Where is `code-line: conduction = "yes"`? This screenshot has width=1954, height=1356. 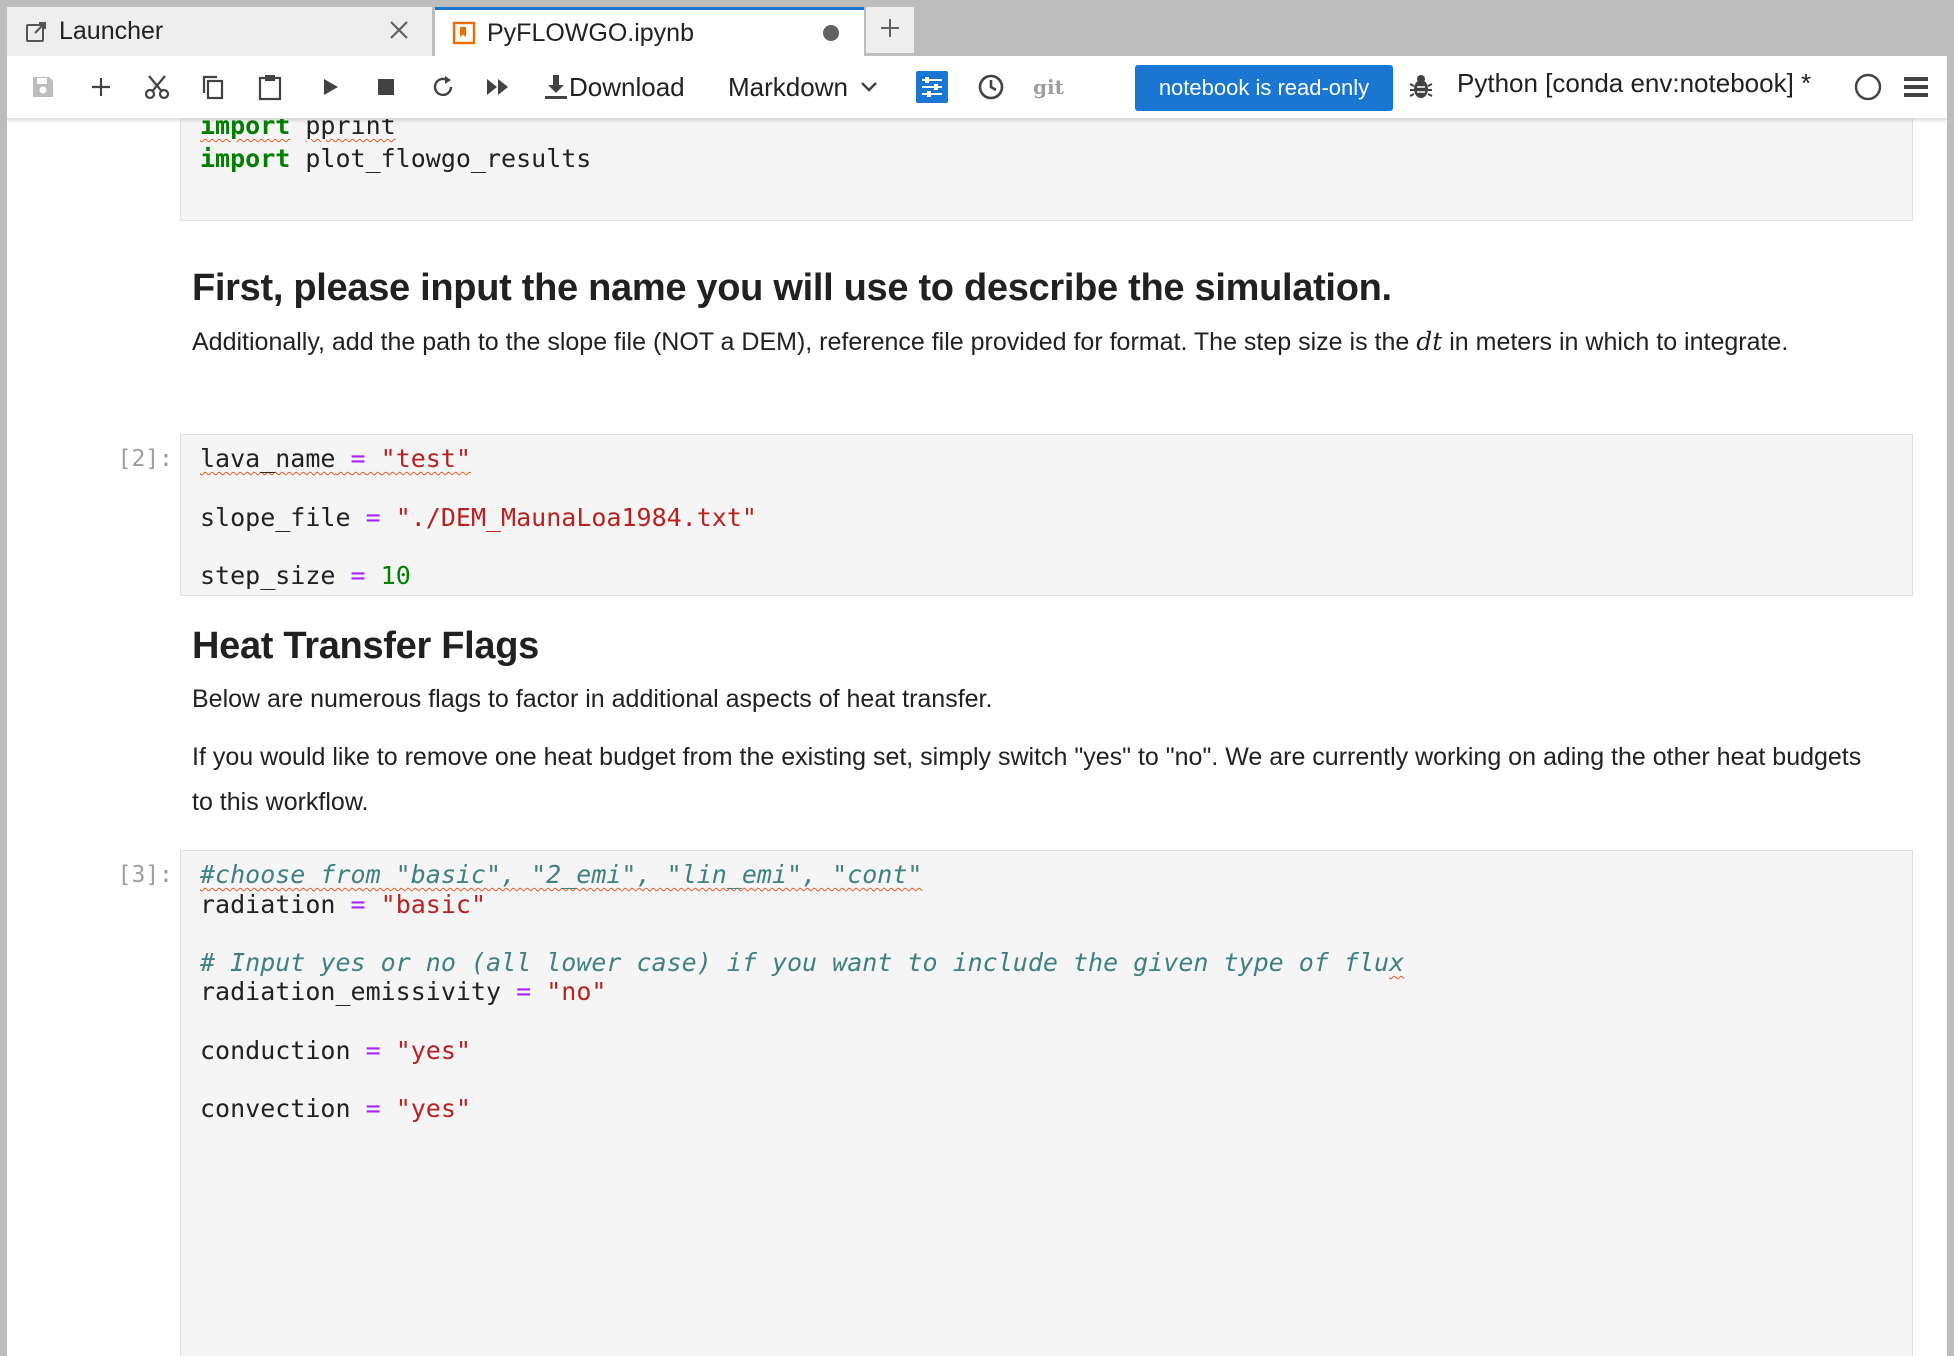
code-line: conduction = "yes" is located at coordinates (335, 1050).